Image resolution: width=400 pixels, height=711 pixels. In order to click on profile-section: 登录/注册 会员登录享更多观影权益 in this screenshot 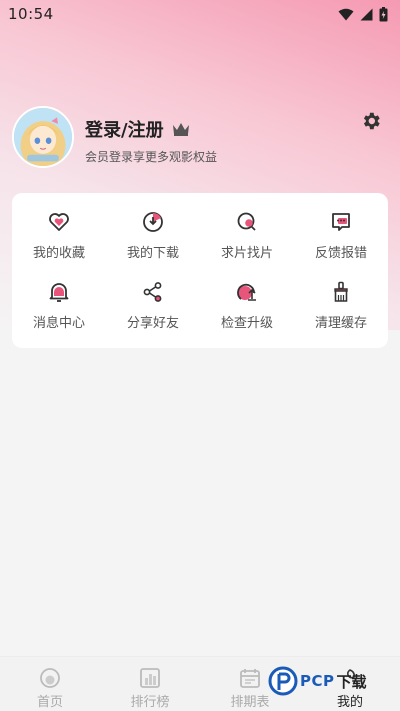, I will do `click(200, 139)`.